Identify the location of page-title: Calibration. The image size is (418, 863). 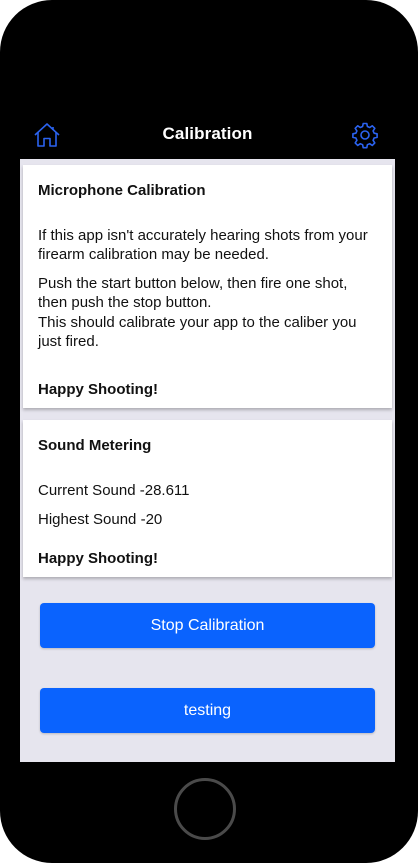
(207, 133).